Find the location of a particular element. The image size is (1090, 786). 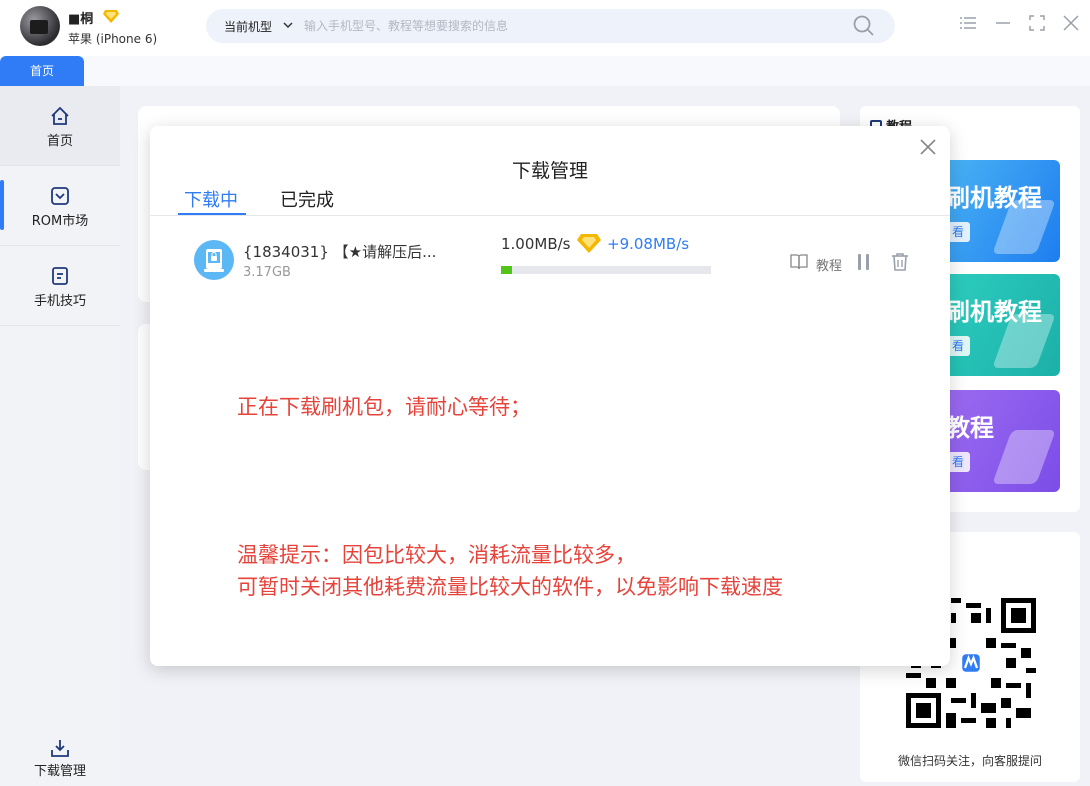

sidebar: 首页 ROM市场 手机技巧 下载管理 is located at coordinates (60, 436).